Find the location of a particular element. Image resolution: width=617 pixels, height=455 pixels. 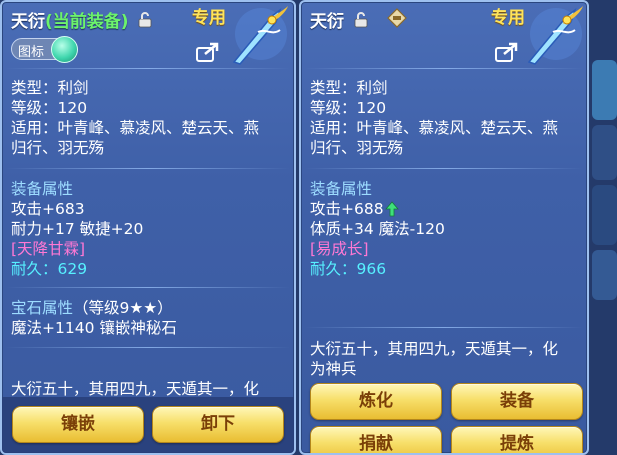

durability: 耐久：629 is located at coordinates (49, 269).